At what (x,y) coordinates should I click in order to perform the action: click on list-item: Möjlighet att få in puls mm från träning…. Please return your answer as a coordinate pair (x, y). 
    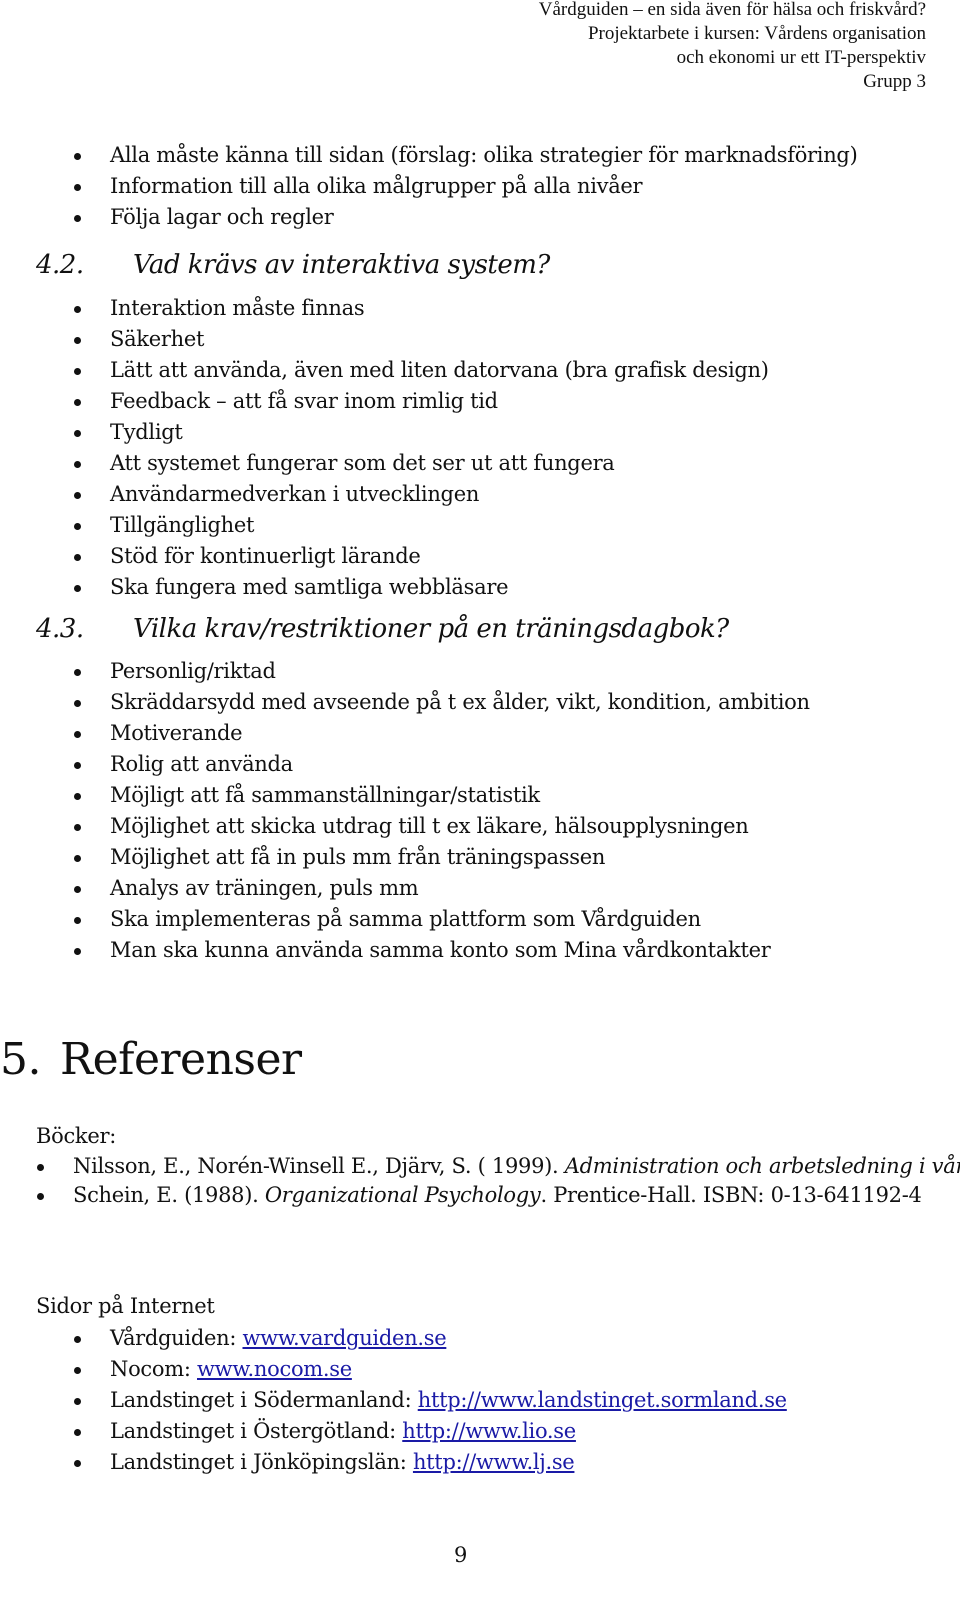
    Looking at the image, I should click on (405, 857).